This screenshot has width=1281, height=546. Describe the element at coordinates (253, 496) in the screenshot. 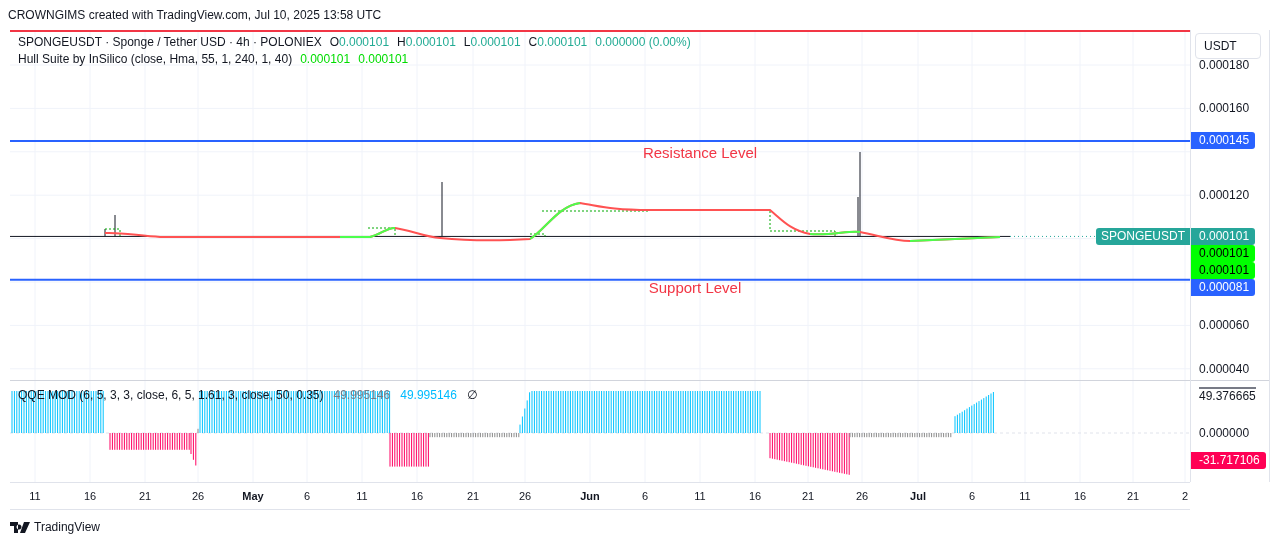

I see `time-label: May` at that location.